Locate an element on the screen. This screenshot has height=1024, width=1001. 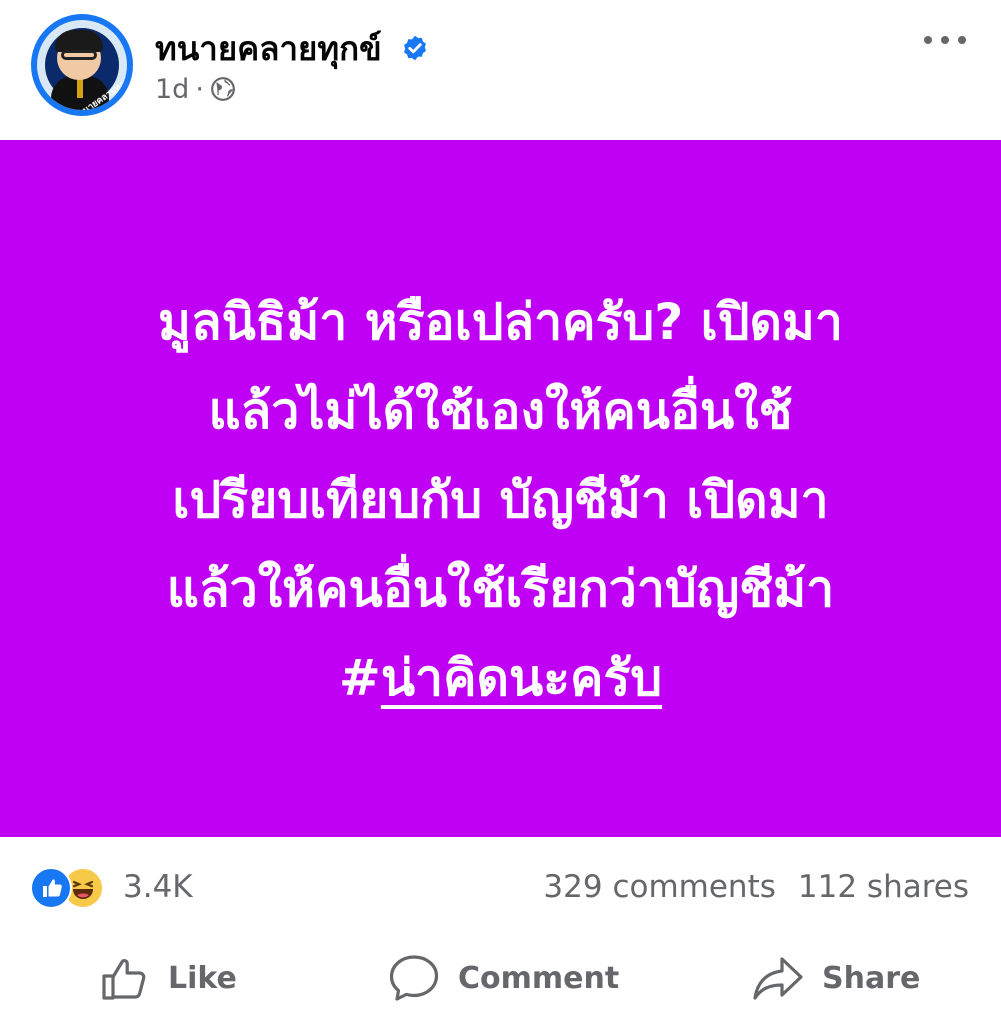
thumbs-up-icon is located at coordinates (124, 979).